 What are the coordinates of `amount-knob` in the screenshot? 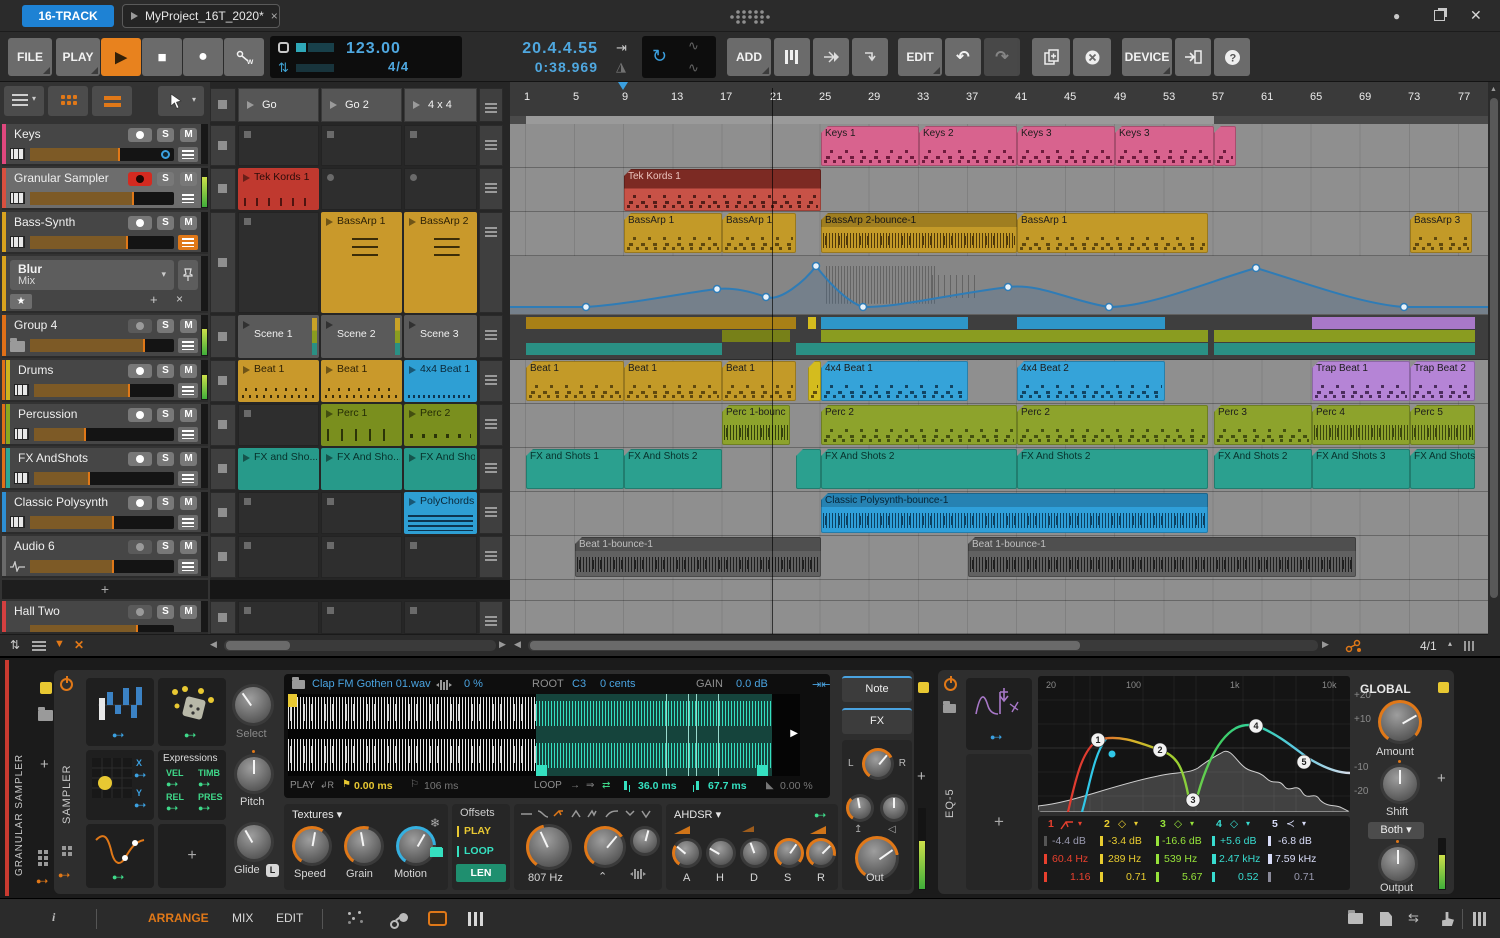 It's located at (1400, 722).